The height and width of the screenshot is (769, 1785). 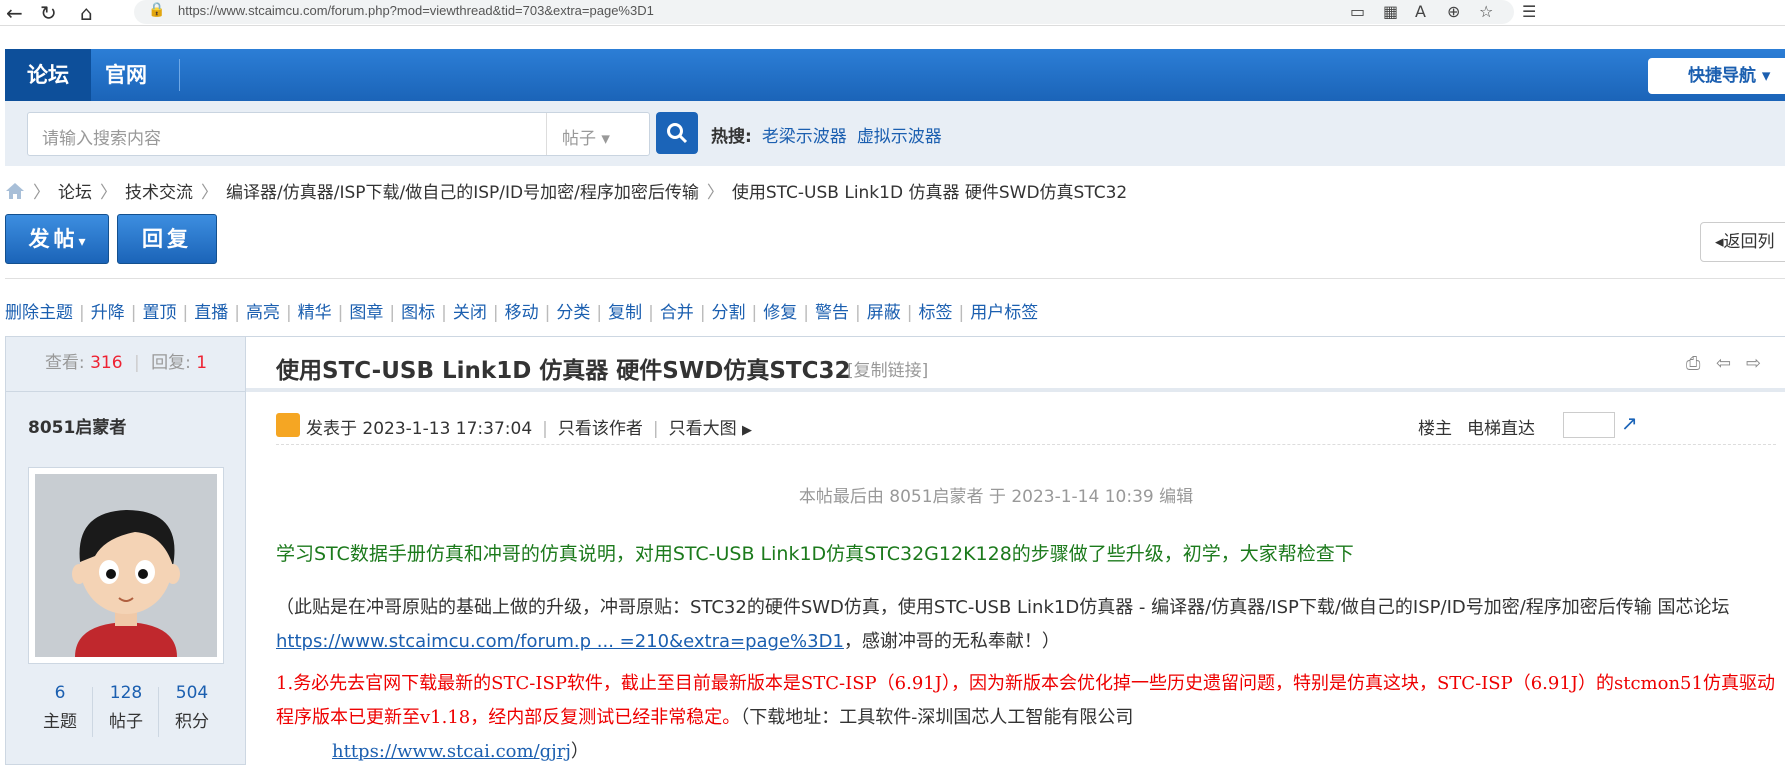 I want to click on reload-icon: ↻, so click(x=48, y=13).